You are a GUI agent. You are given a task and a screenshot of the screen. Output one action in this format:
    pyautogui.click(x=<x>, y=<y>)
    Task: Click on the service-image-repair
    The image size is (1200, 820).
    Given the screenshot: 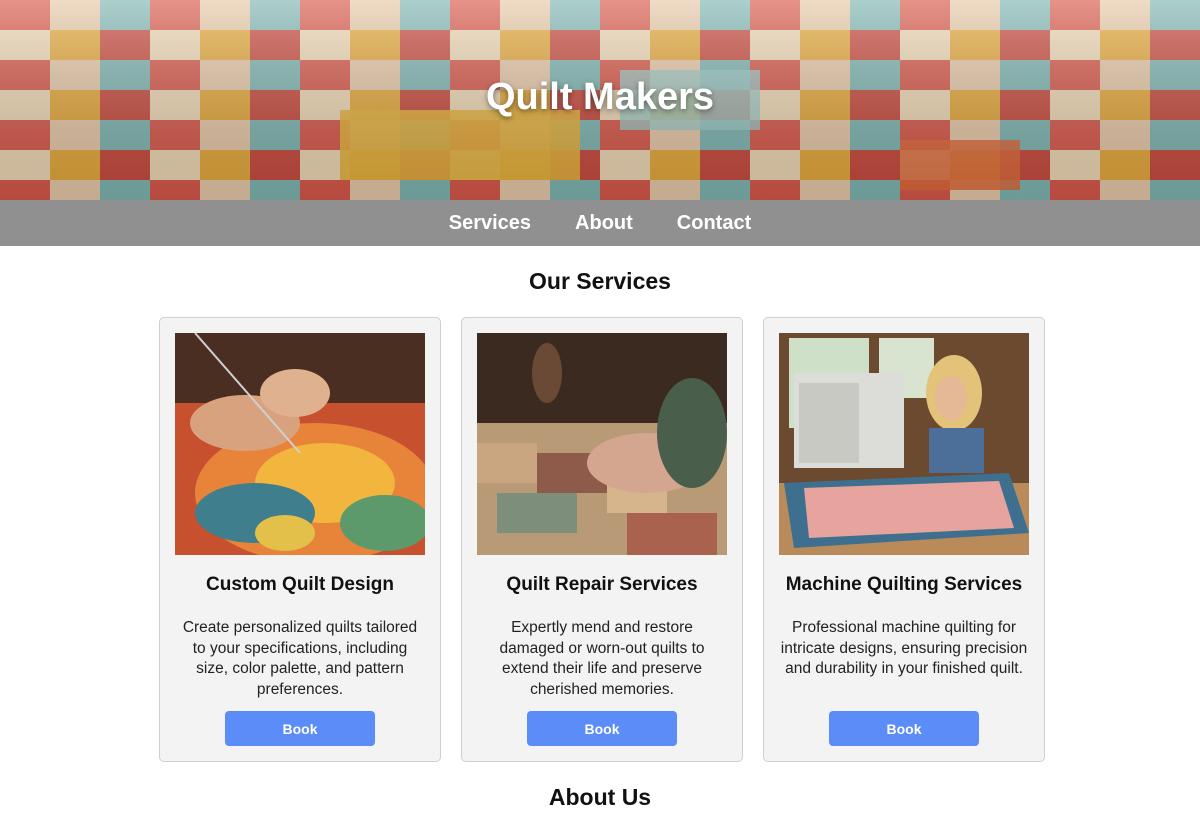 What is the action you would take?
    pyautogui.click(x=602, y=444)
    